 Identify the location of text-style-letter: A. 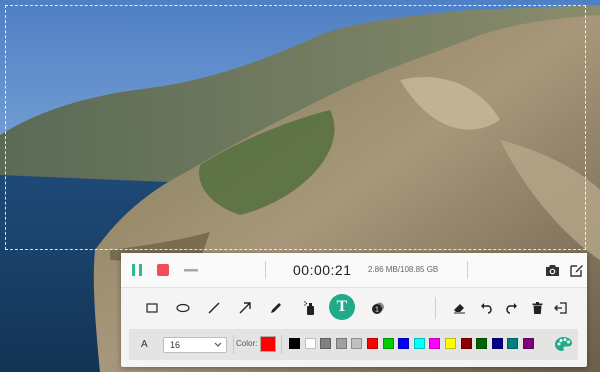
(144, 344).